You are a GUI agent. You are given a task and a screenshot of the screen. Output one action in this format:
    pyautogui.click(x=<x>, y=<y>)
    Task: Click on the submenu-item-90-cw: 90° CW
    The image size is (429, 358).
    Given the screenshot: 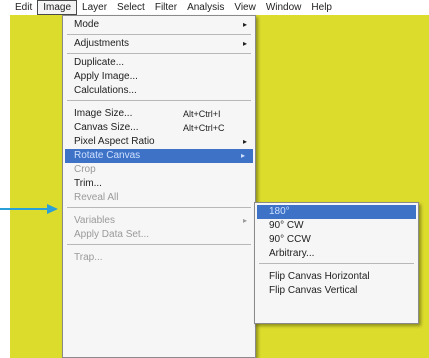 What is the action you would take?
    pyautogui.click(x=336, y=226)
    